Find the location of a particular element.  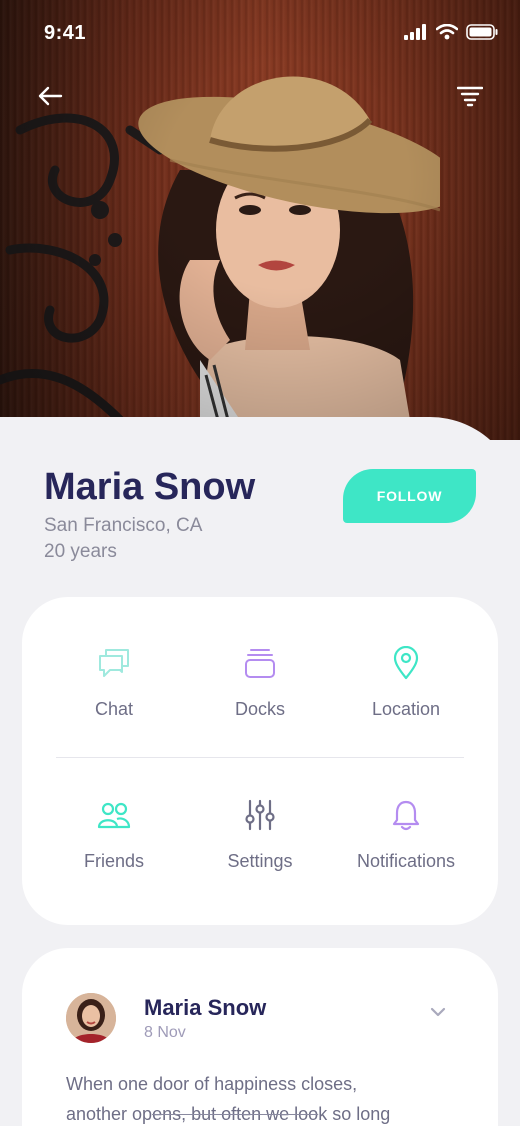

menu-item-settings: Settings is located at coordinates (260, 834).